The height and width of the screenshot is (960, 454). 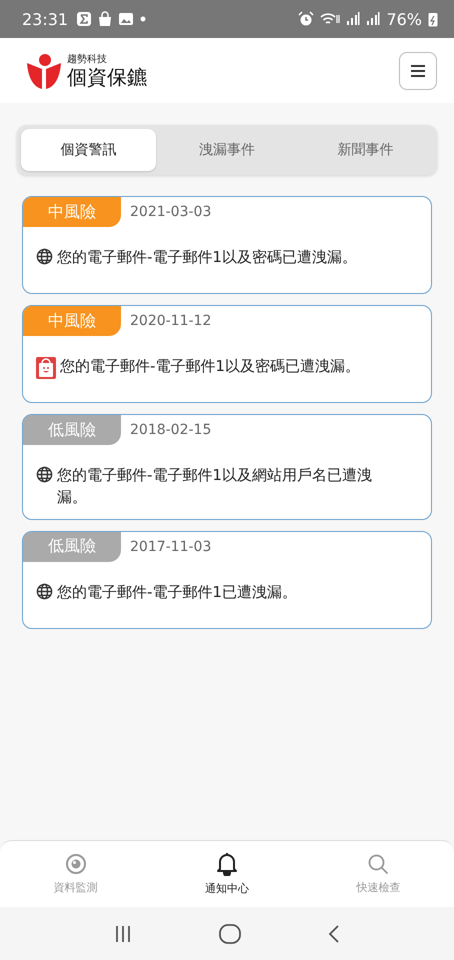 I want to click on alert-date: 2018-02-15, so click(x=171, y=430).